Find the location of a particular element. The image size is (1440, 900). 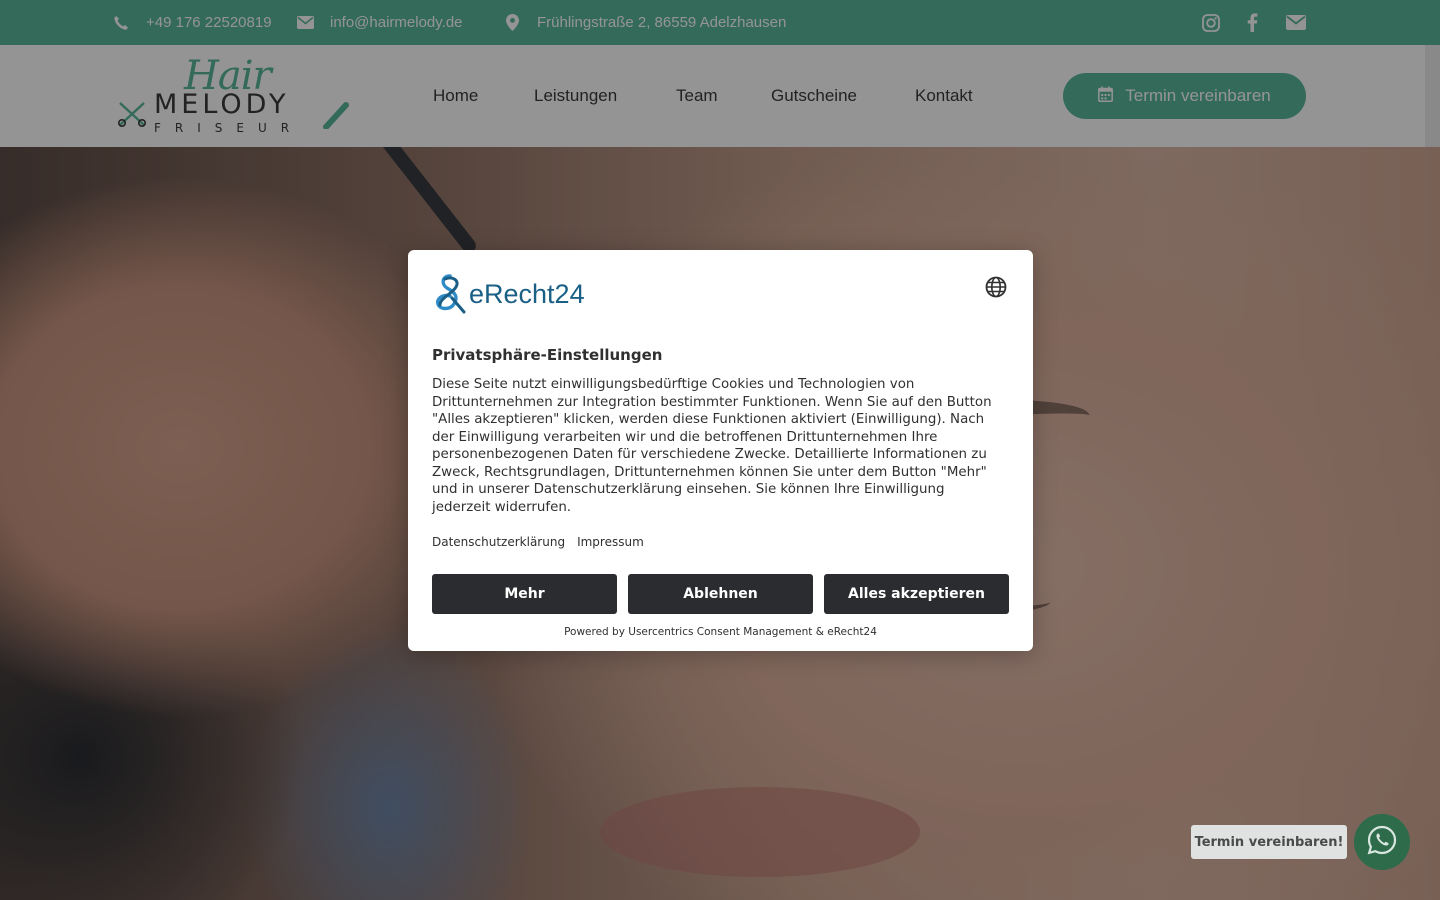

erecht24-logo: eRecht24 is located at coordinates (508, 294).